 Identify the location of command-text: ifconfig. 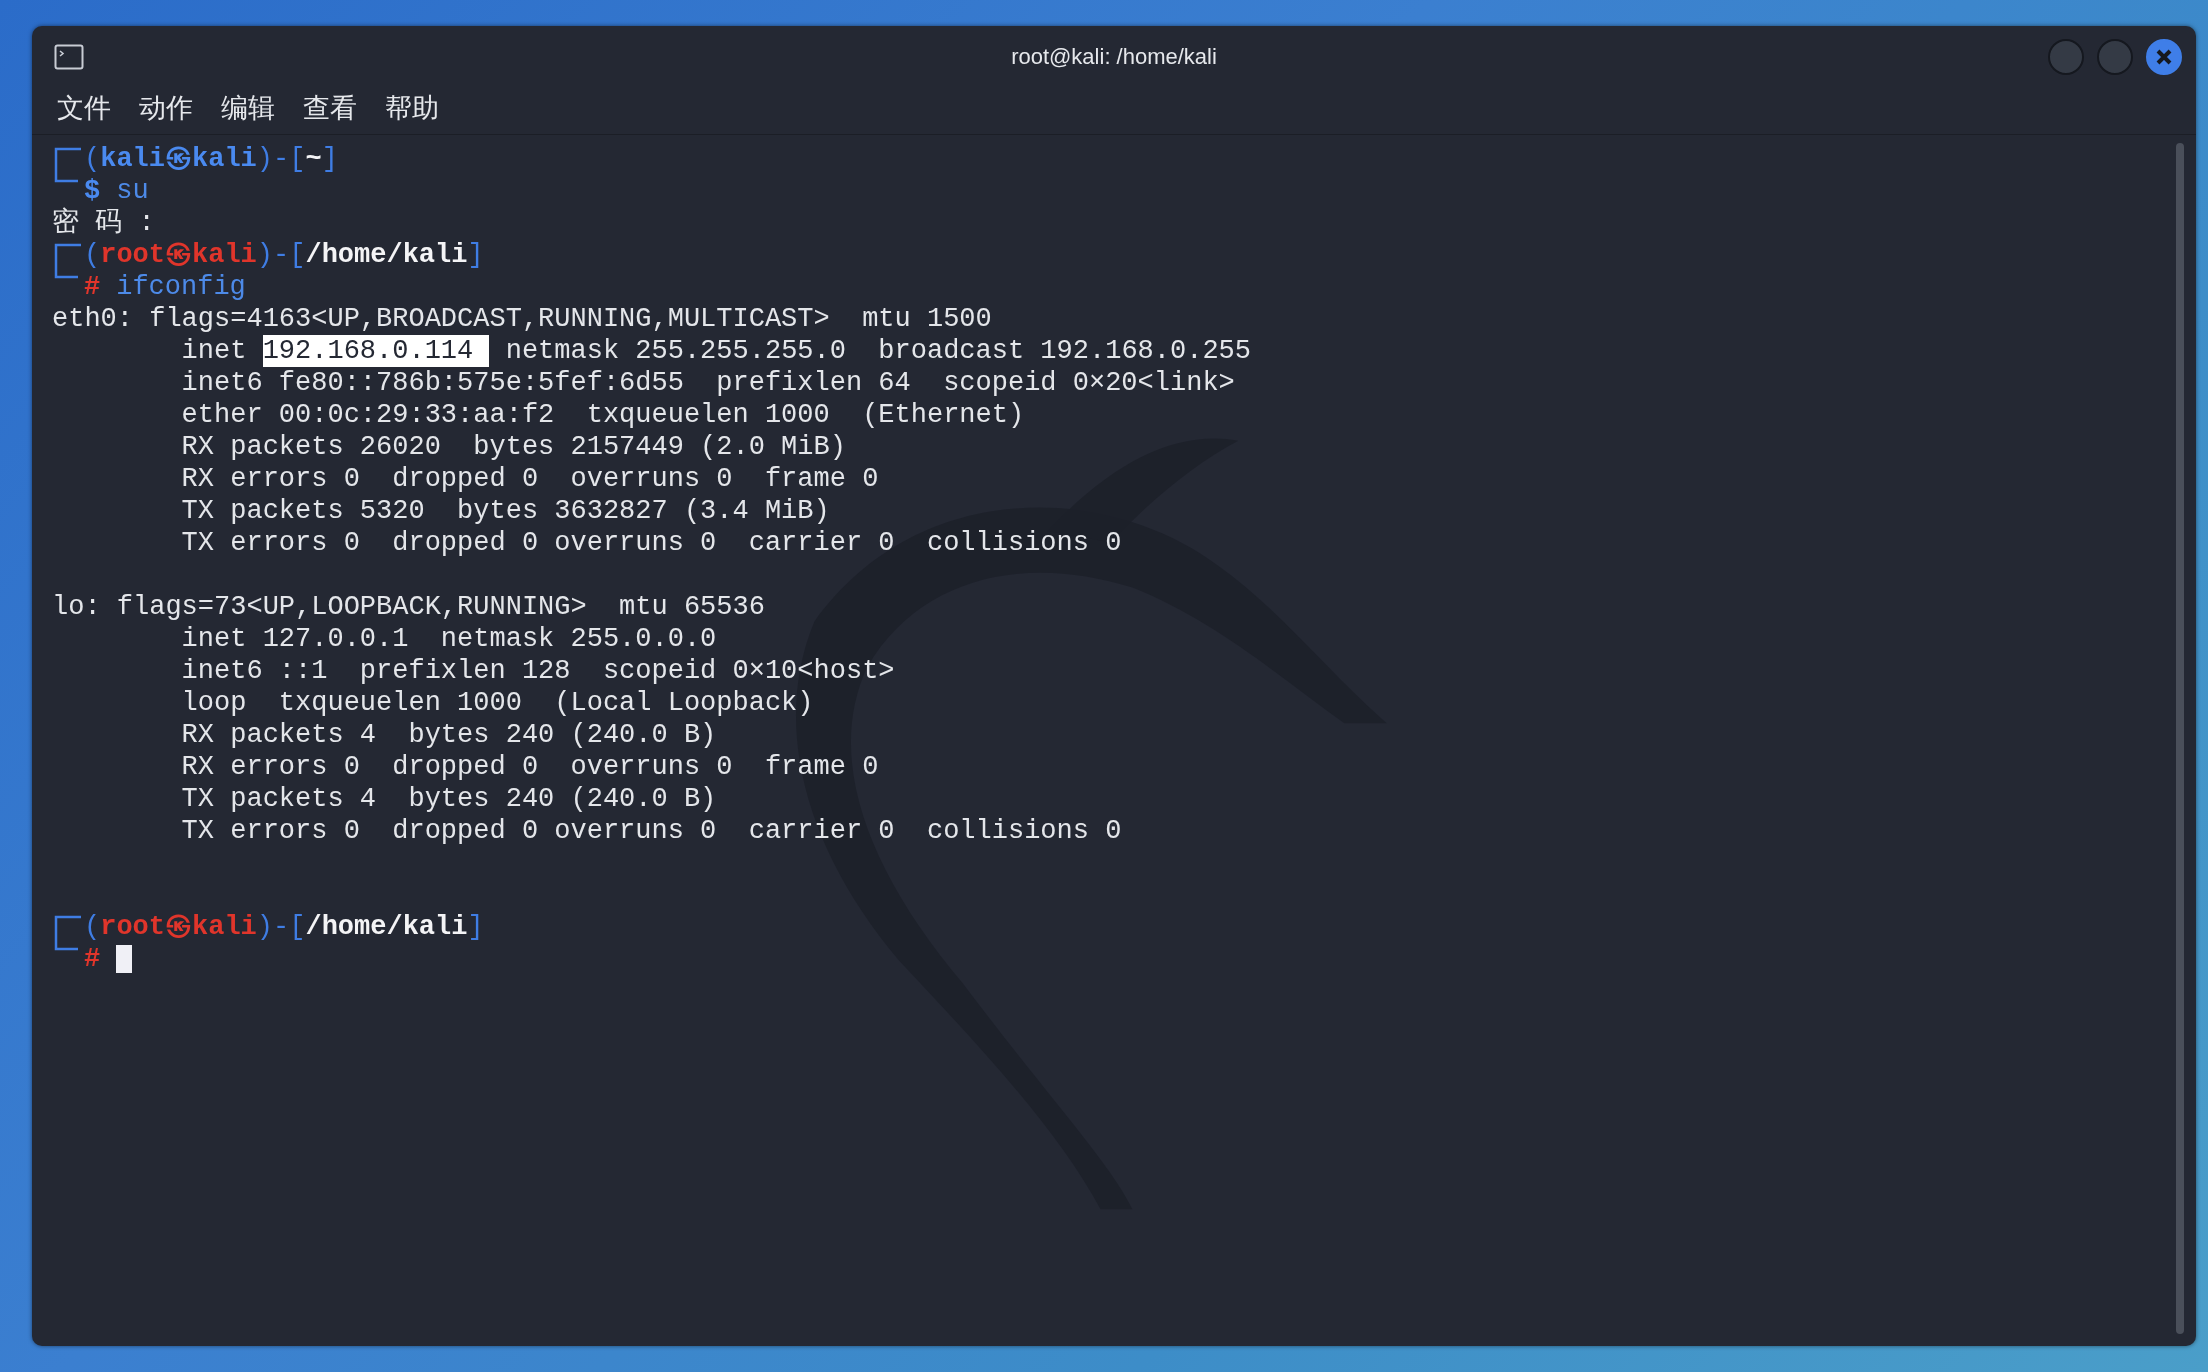
(181, 287).